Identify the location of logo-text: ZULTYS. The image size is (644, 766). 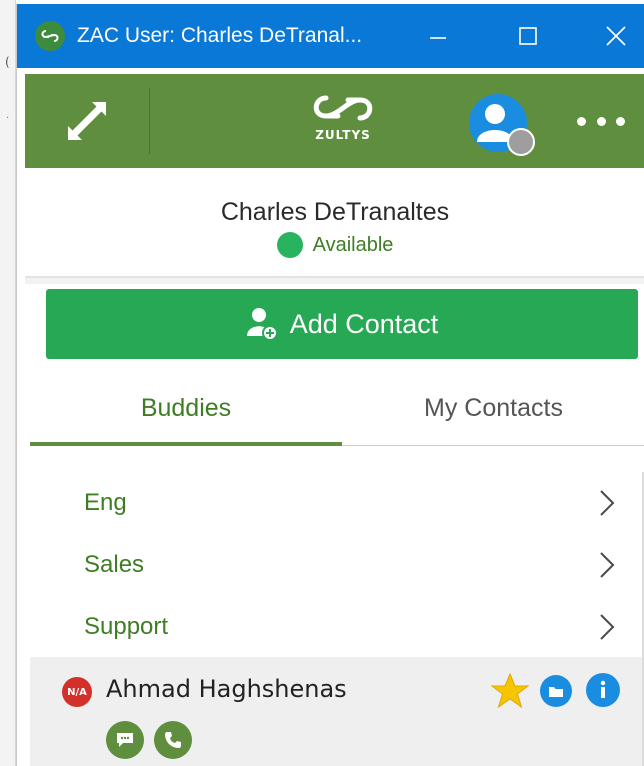
(343, 135).